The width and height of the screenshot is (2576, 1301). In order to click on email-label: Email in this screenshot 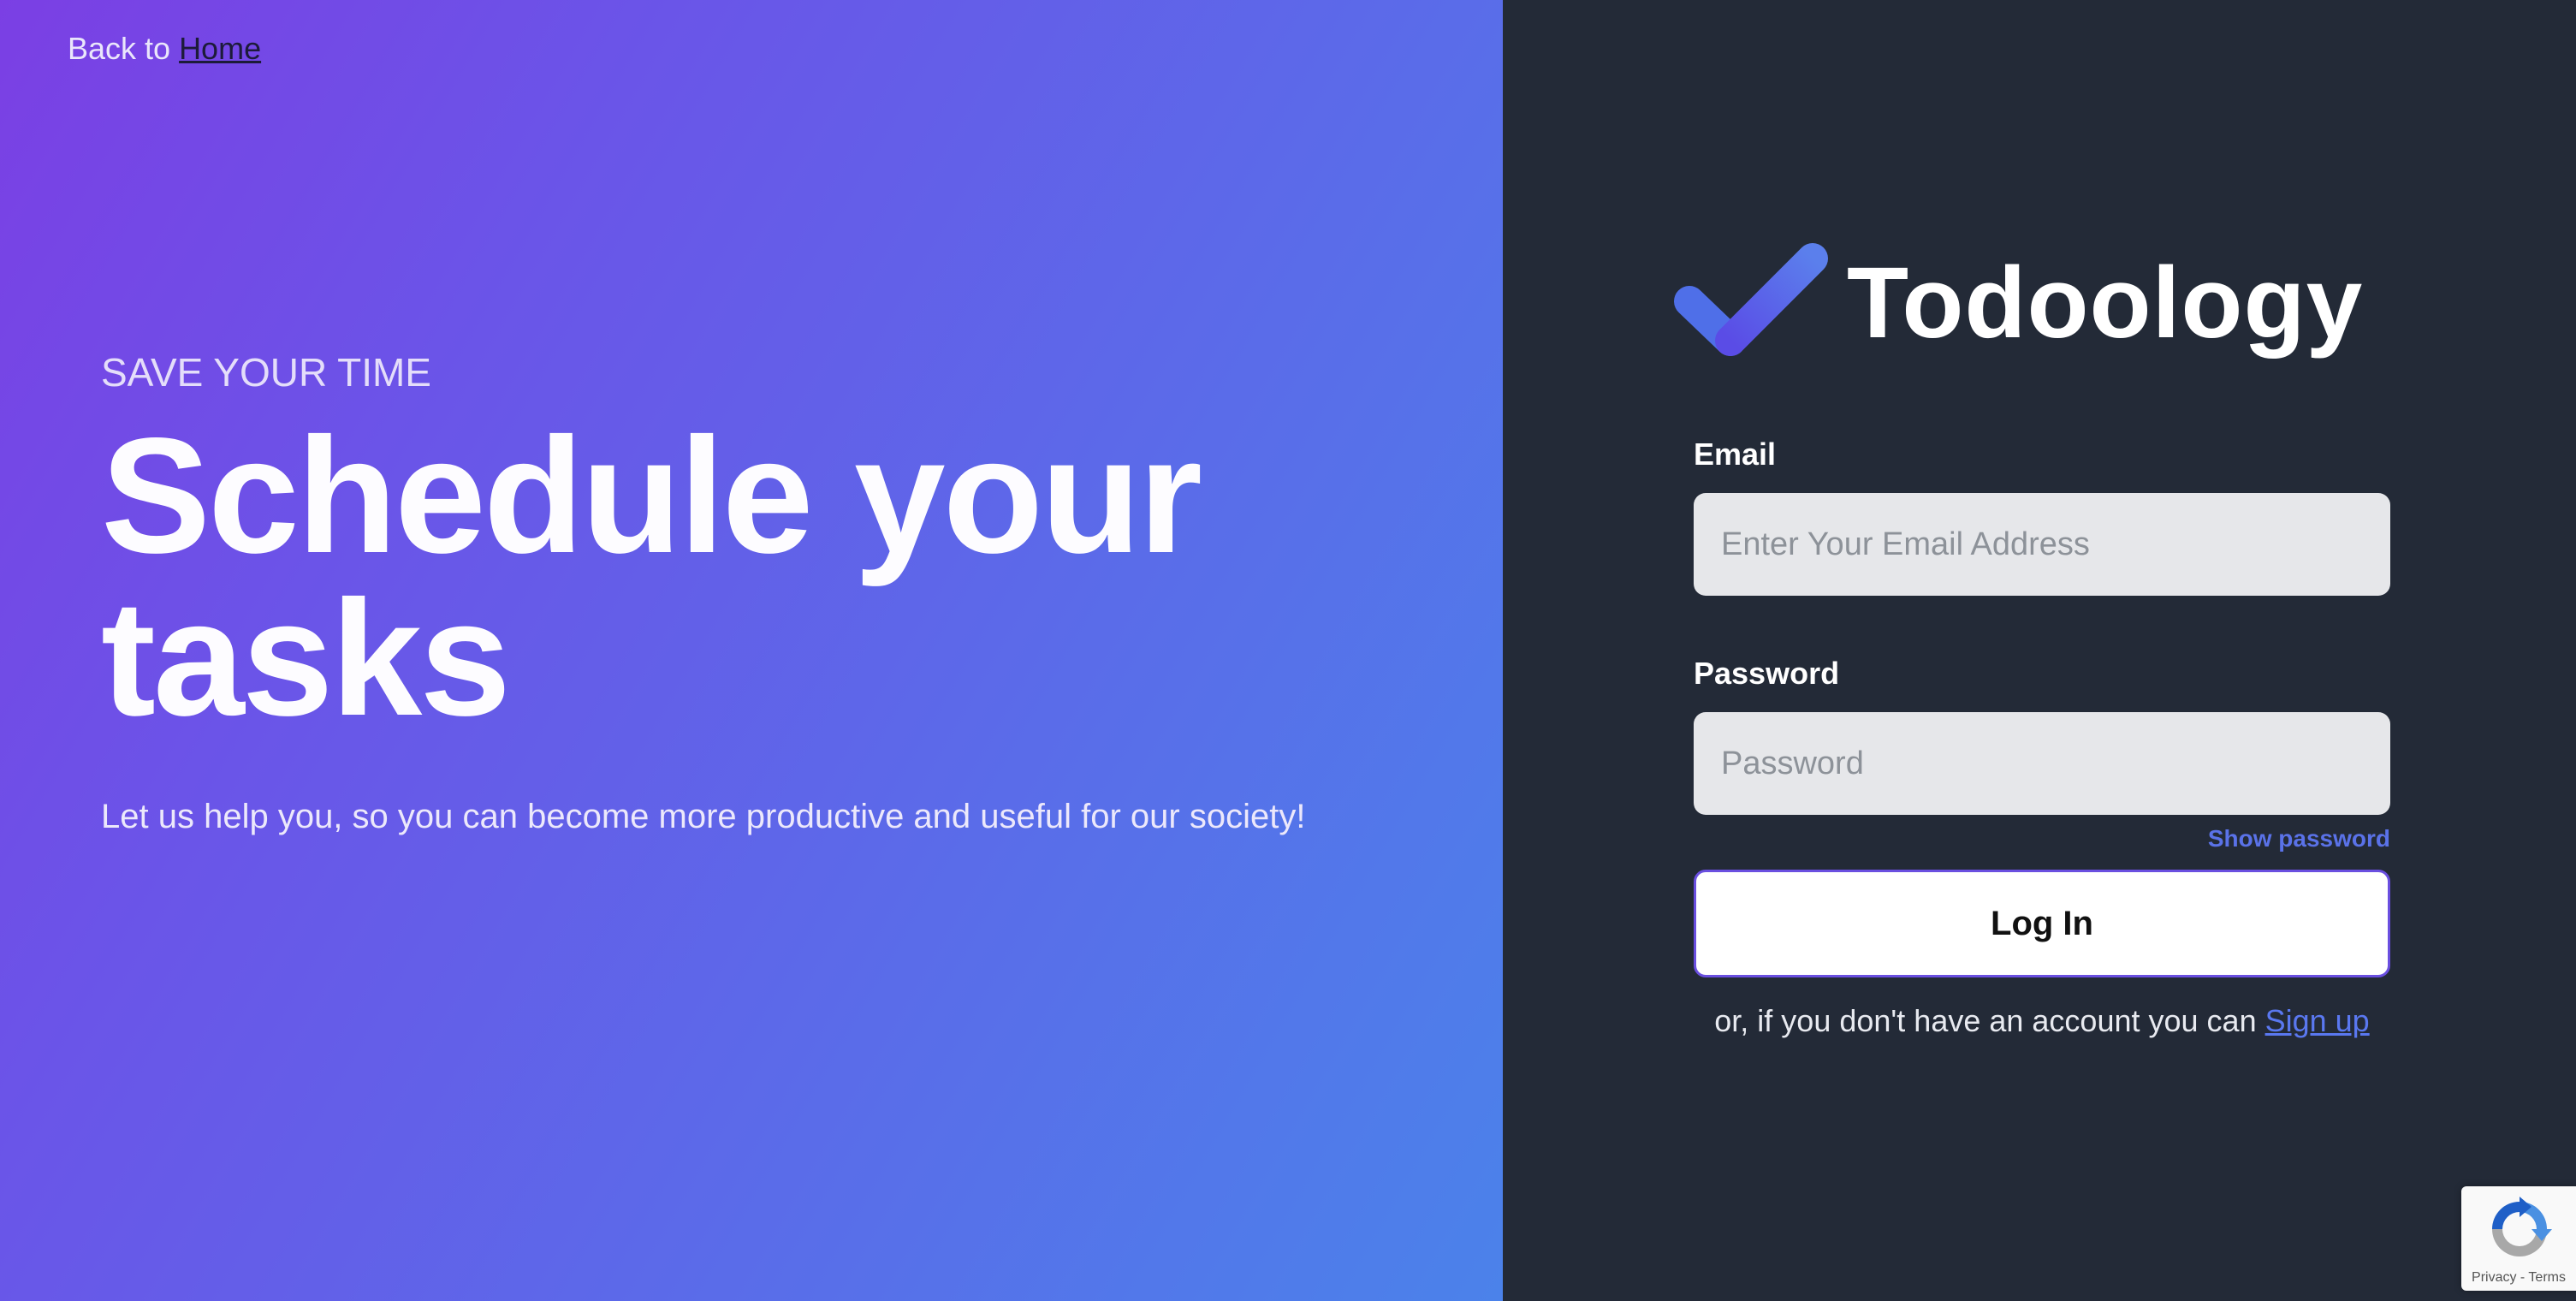, I will do `click(1735, 454)`.